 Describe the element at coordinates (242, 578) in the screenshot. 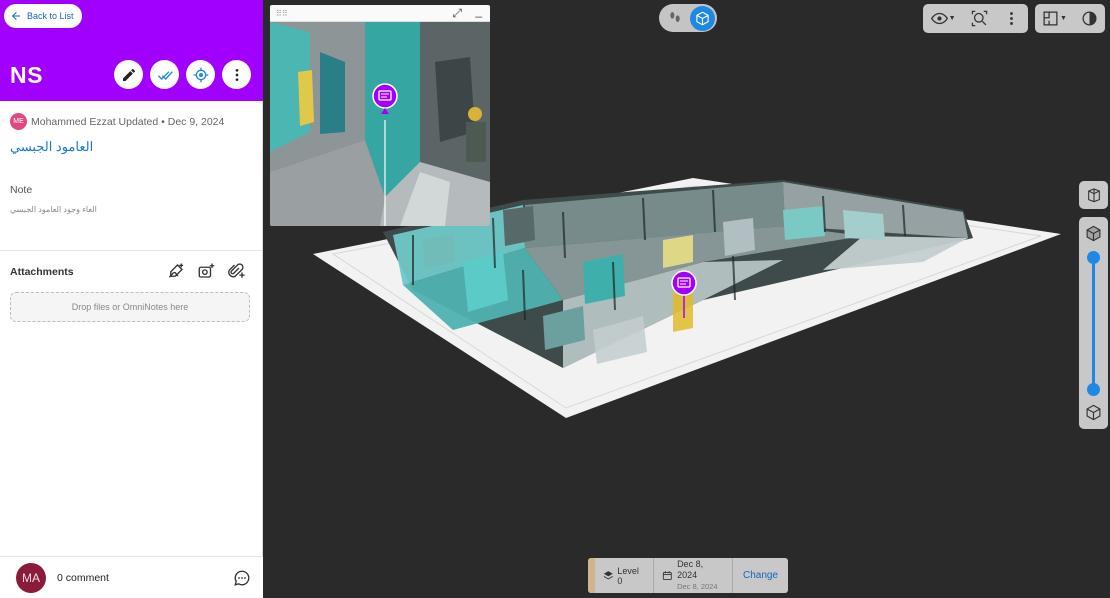

I see `chat-icon` at that location.